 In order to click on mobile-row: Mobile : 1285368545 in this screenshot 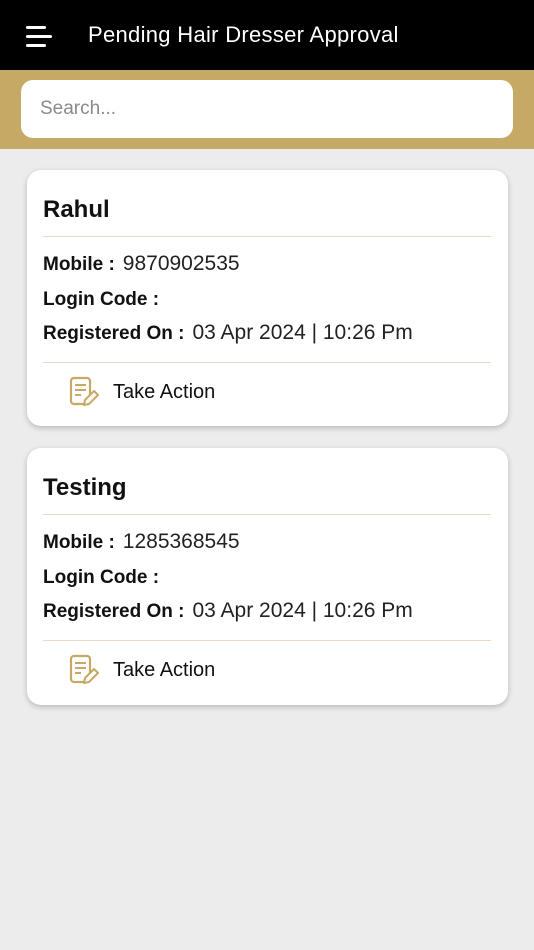, I will do `click(141, 542)`.